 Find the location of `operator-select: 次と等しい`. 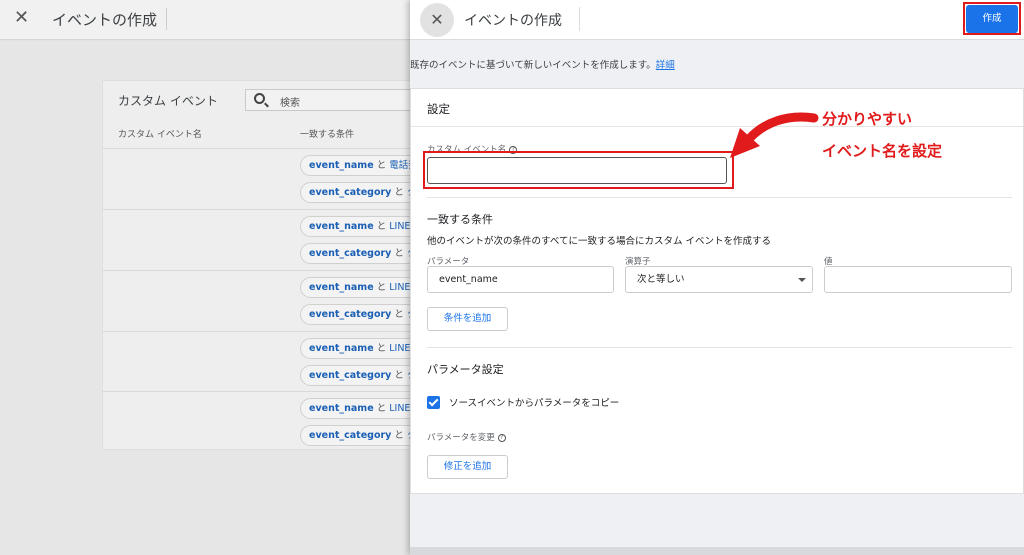

operator-select: 次と等しい is located at coordinates (719, 279).